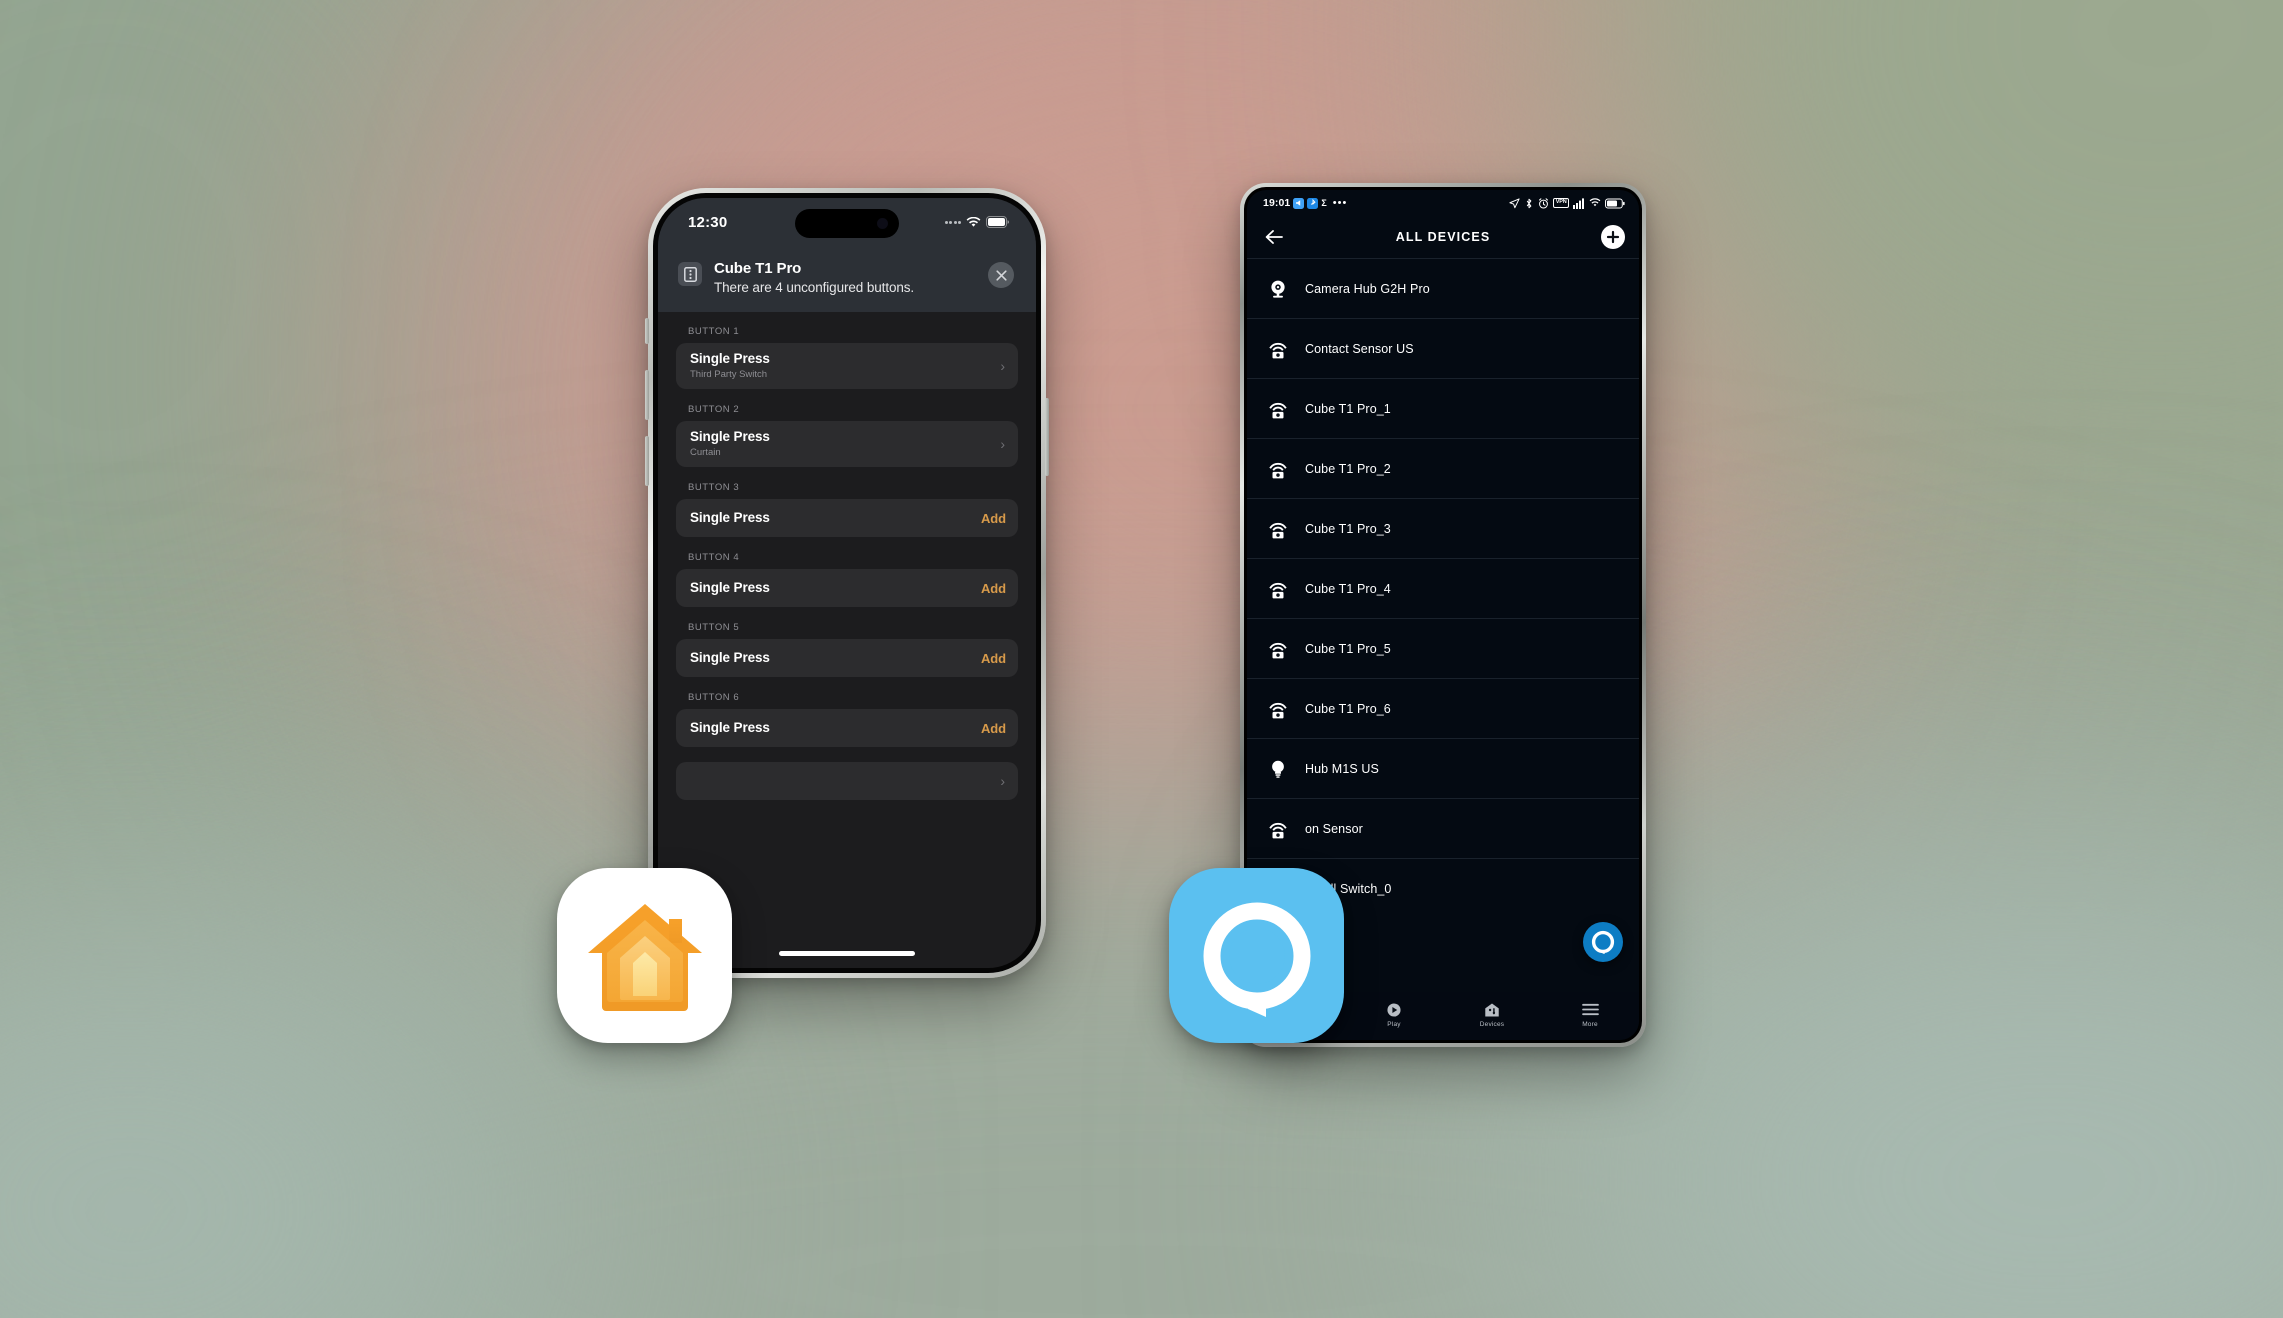 The height and width of the screenshot is (1318, 2283). What do you see at coordinates (647, 461) in the screenshot?
I see `volume-down-button` at bounding box center [647, 461].